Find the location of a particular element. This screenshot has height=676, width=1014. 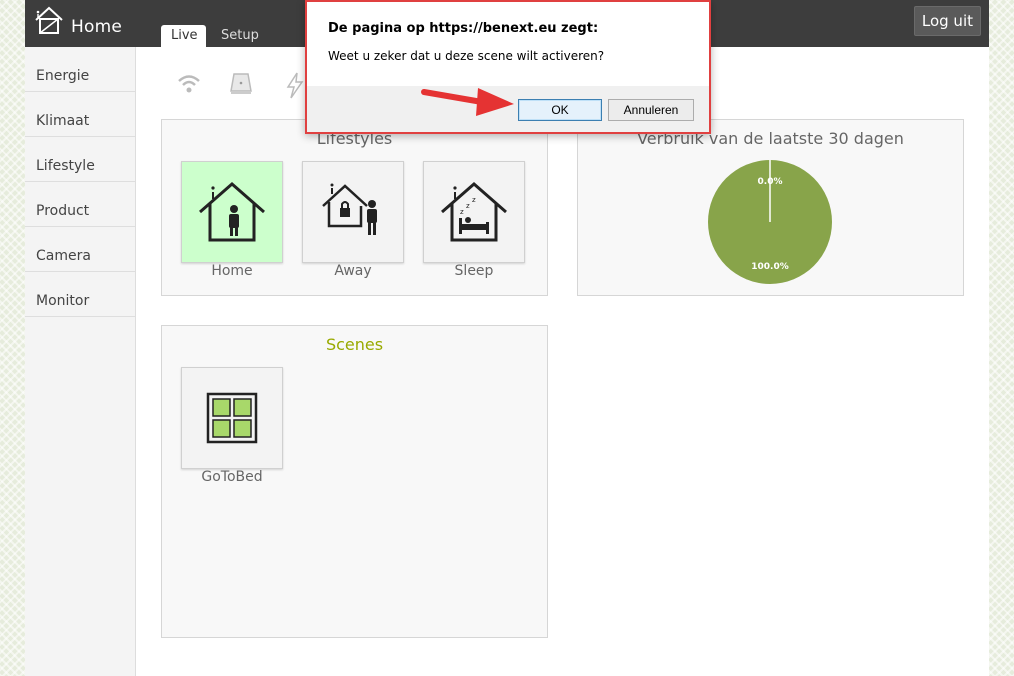

lifestyle-sleep-tile: z z z is located at coordinates (474, 212).